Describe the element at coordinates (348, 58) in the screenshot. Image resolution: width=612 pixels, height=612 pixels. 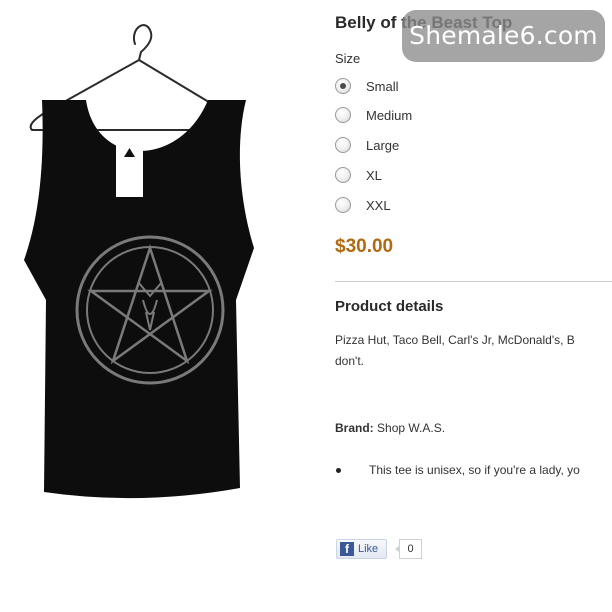
I see `size-label: Size` at that location.